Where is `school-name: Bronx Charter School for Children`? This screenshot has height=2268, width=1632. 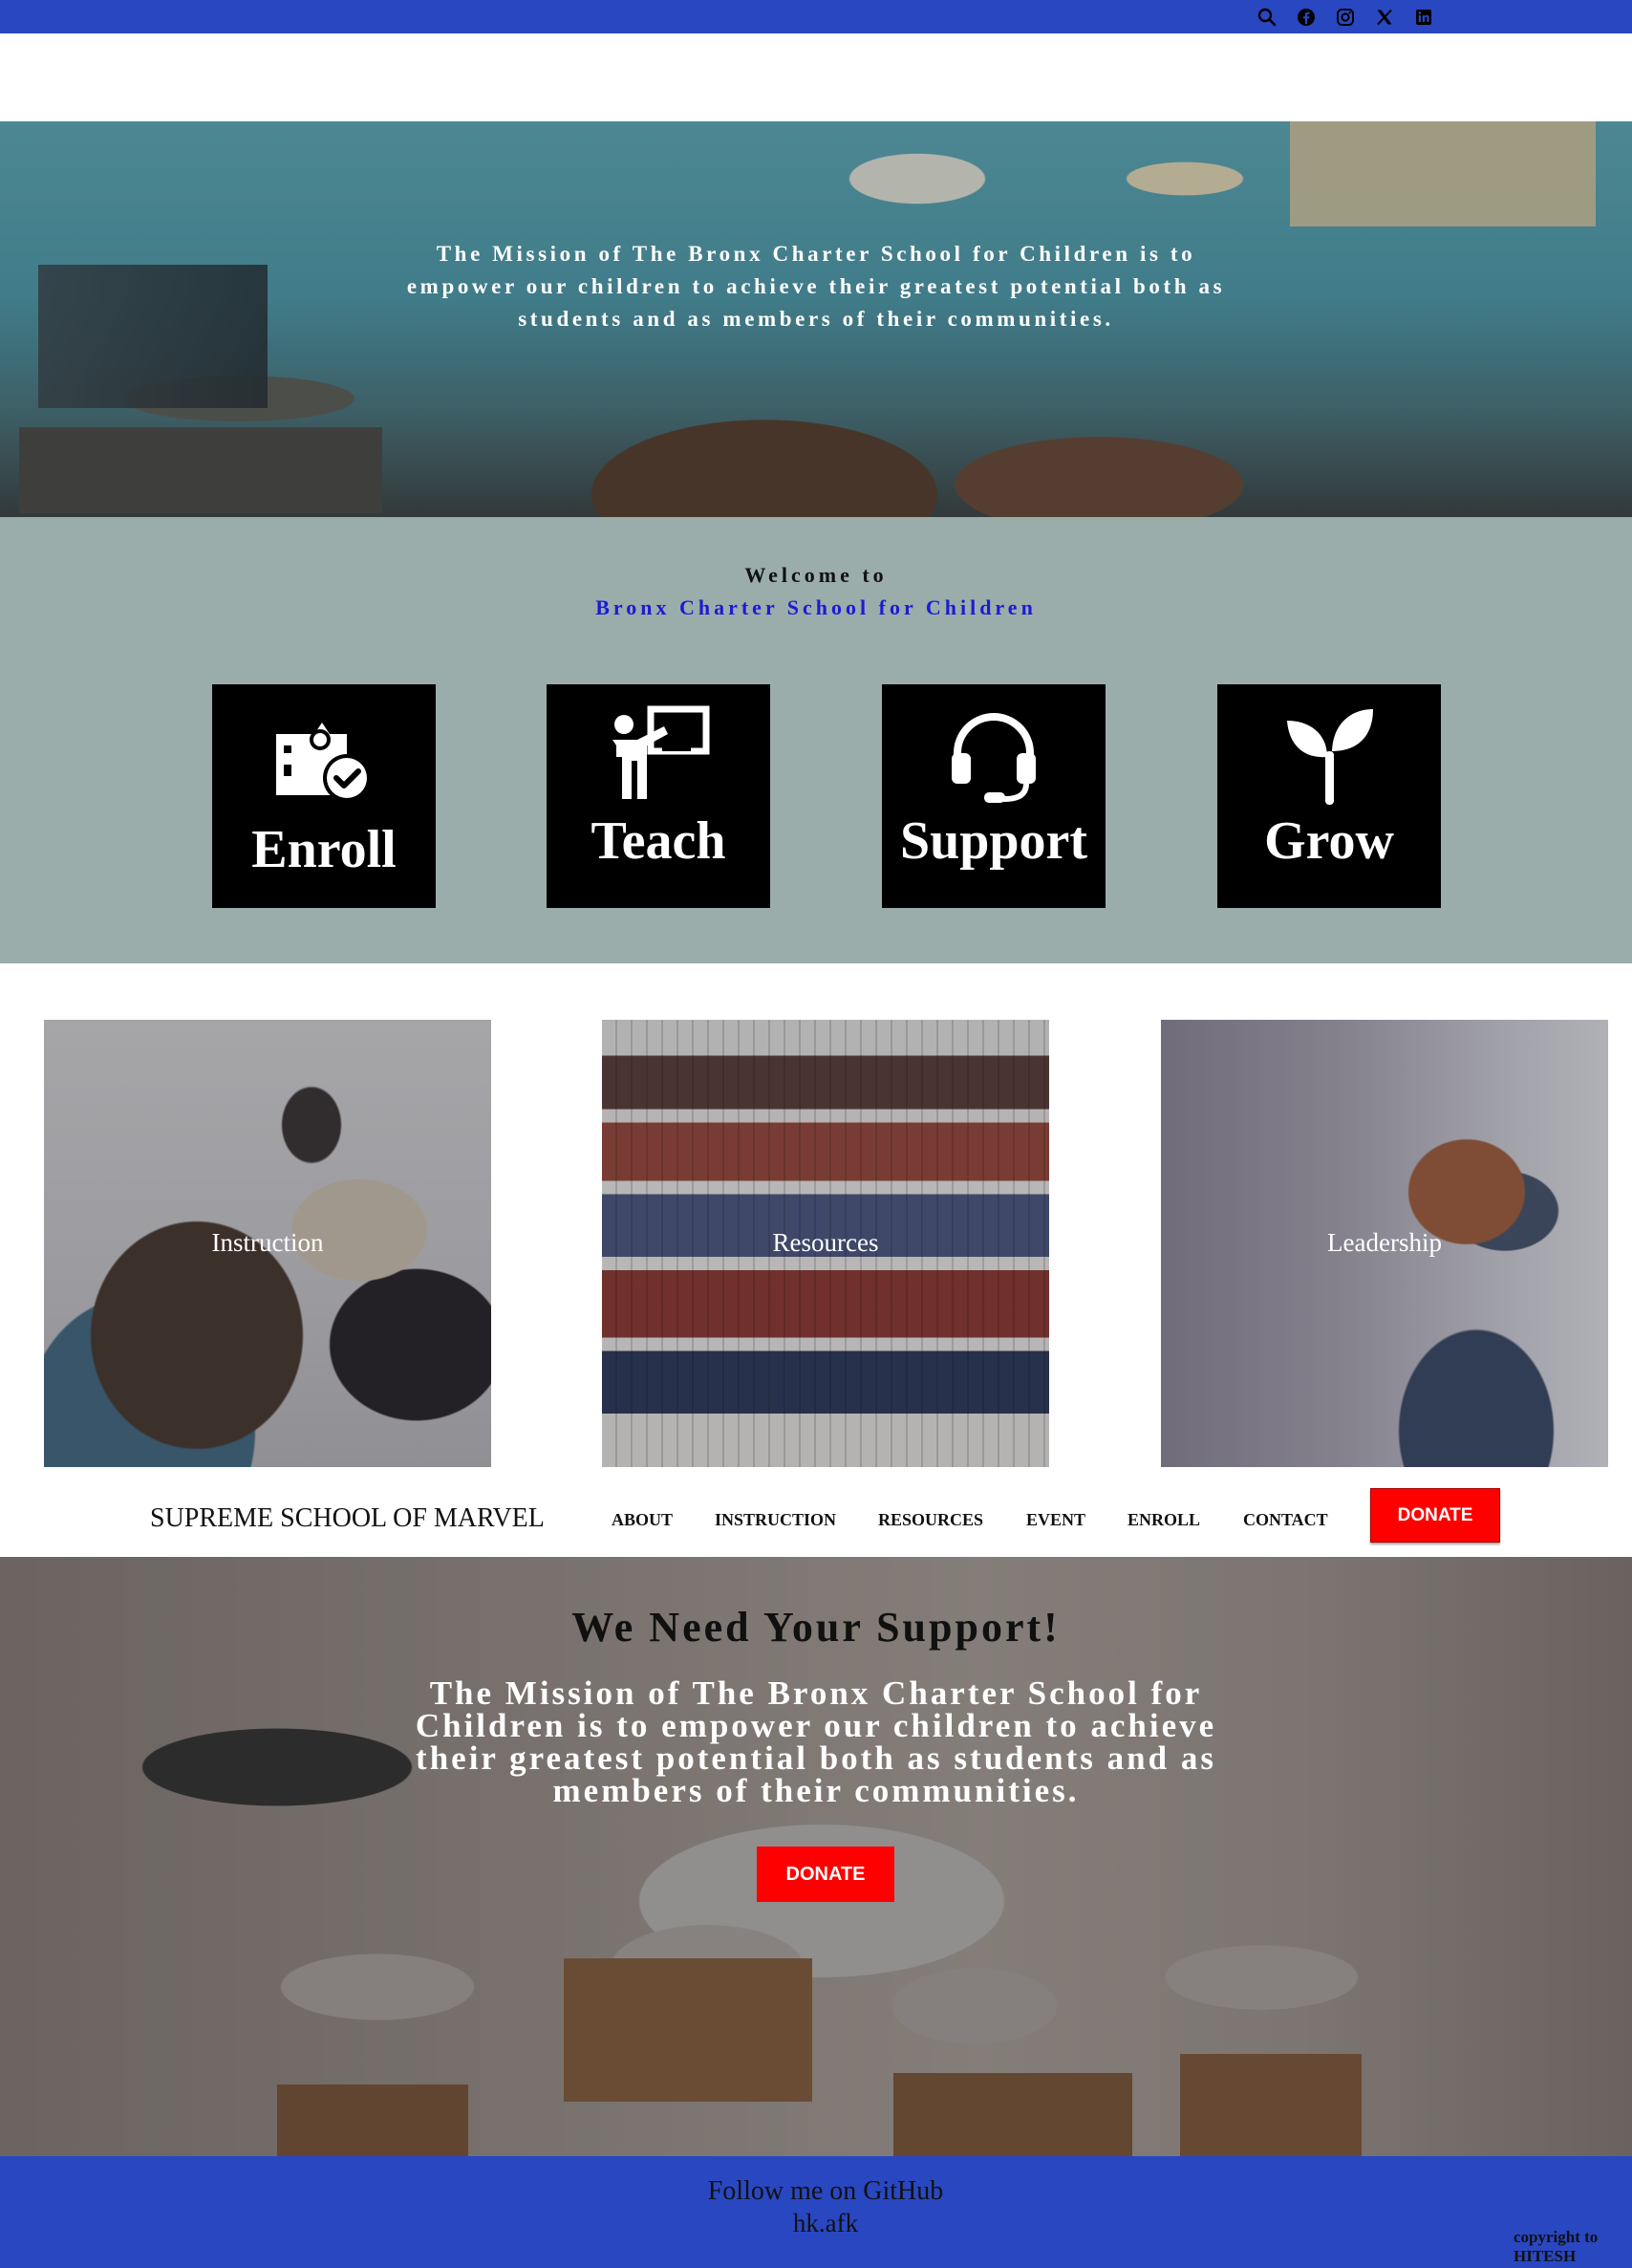 school-name: Bronx Charter School for Children is located at coordinates (816, 607).